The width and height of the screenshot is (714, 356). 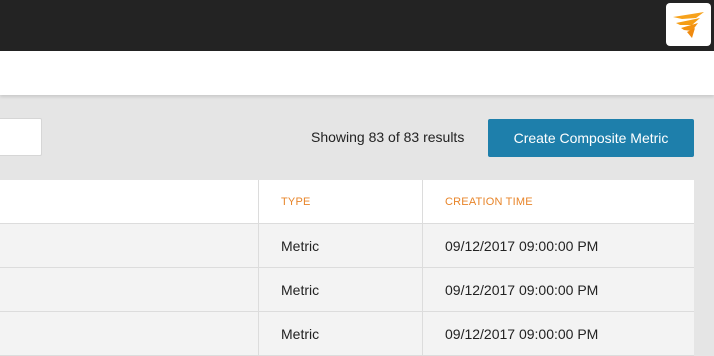 What do you see at coordinates (347, 202) in the screenshot?
I see `table-header-row: TYPE CREATION TIME` at bounding box center [347, 202].